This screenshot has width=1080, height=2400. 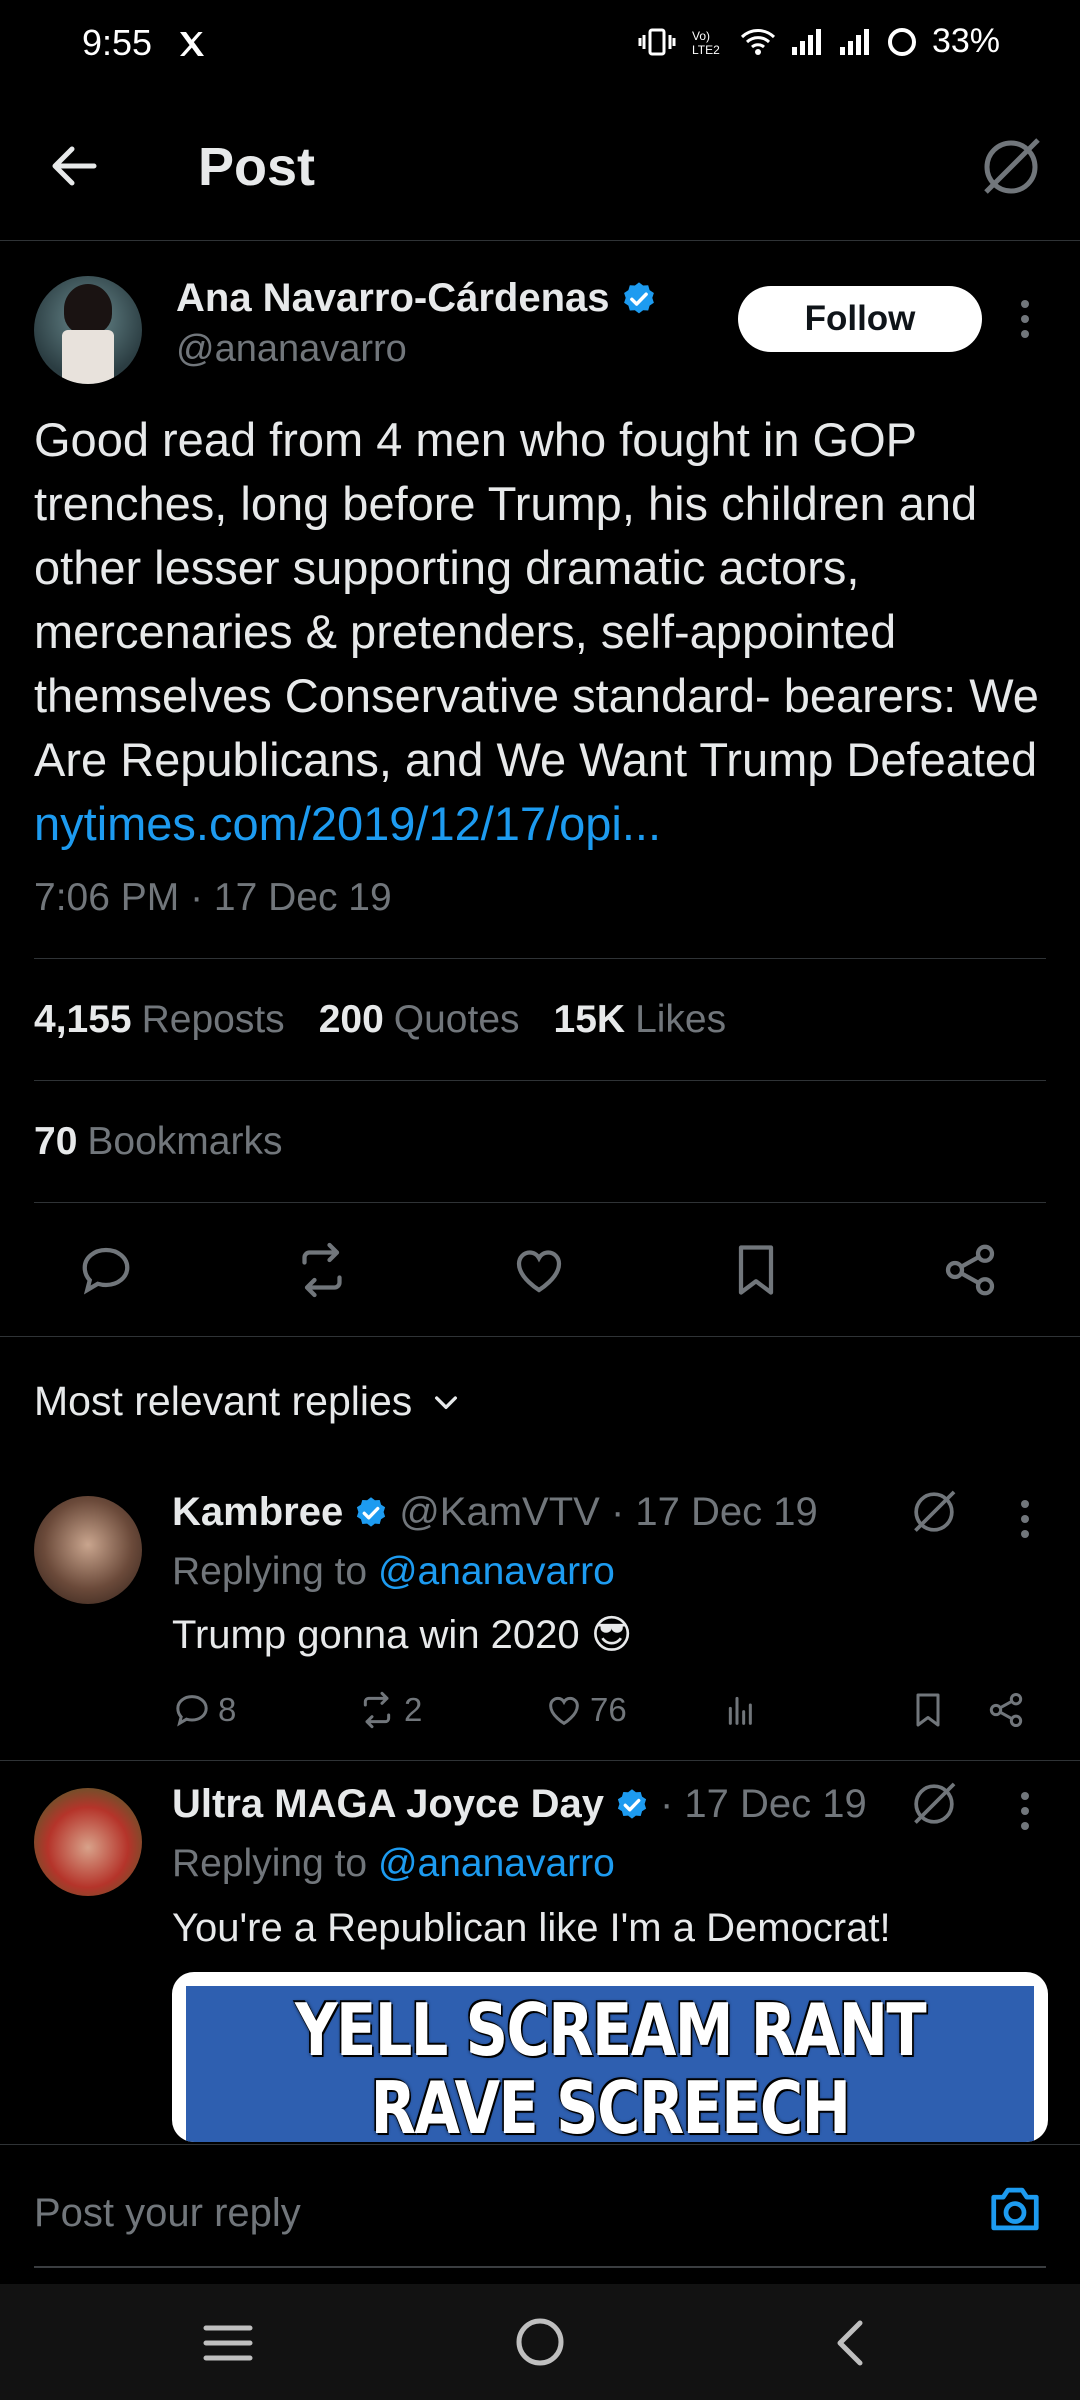 What do you see at coordinates (850, 2343) in the screenshot?
I see `back-chevron-icon` at bounding box center [850, 2343].